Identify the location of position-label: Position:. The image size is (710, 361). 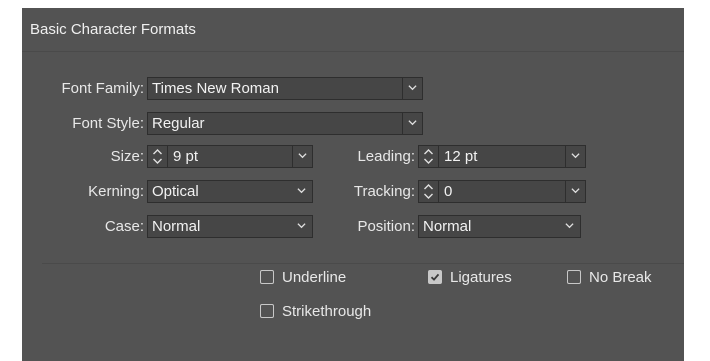
(386, 226).